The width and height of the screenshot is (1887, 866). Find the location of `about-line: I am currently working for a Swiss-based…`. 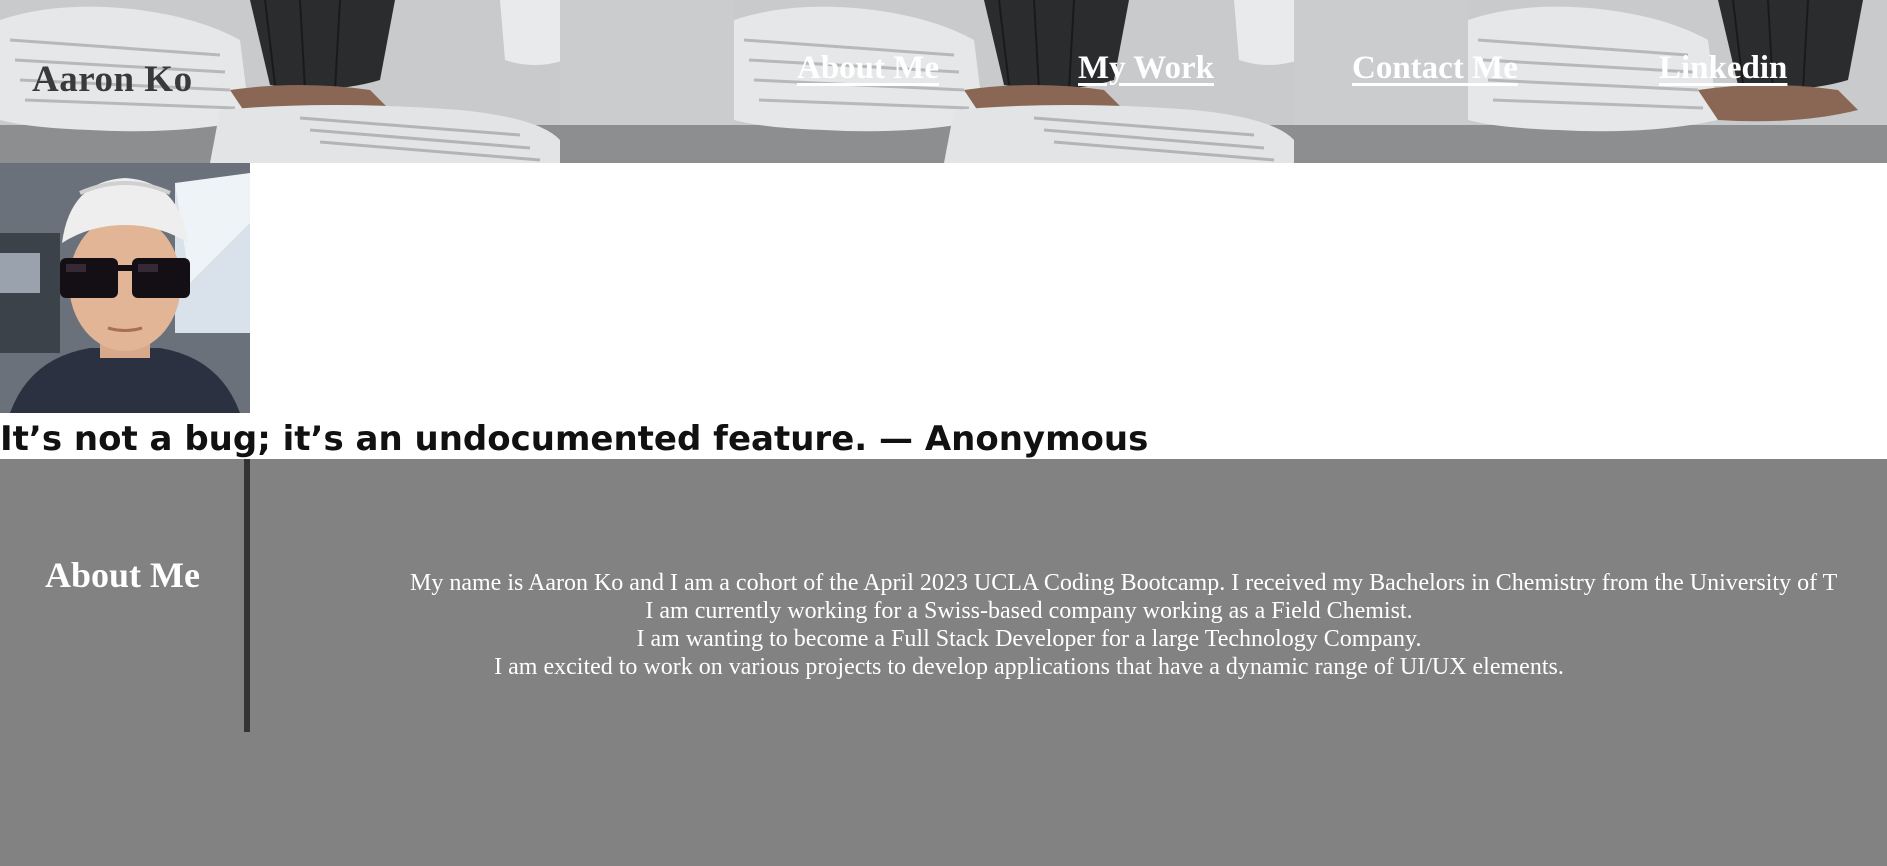

about-line: I am currently working for a Swiss-based… is located at coordinates (1029, 611).